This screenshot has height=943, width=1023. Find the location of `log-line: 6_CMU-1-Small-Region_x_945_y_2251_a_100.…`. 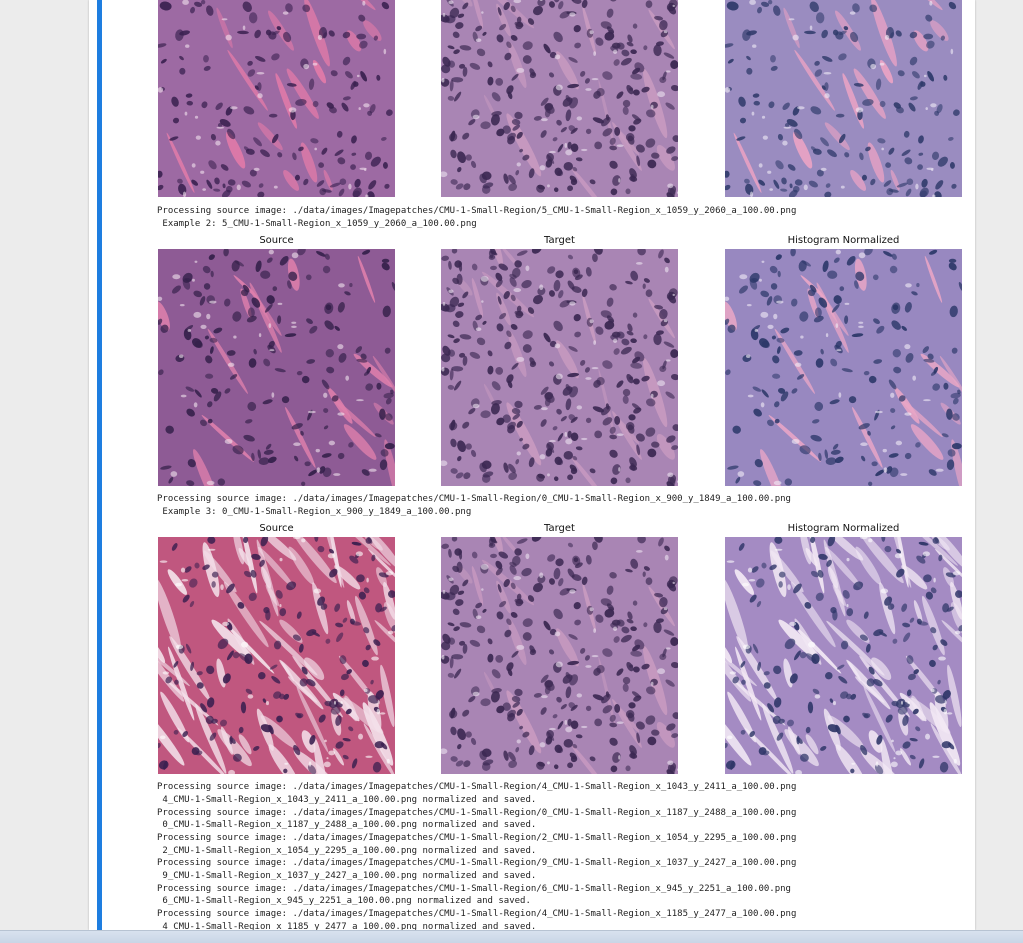

log-line: 6_CMU-1-Small-Region_x_945_y_2251_a_100.… is located at coordinates (562, 901).